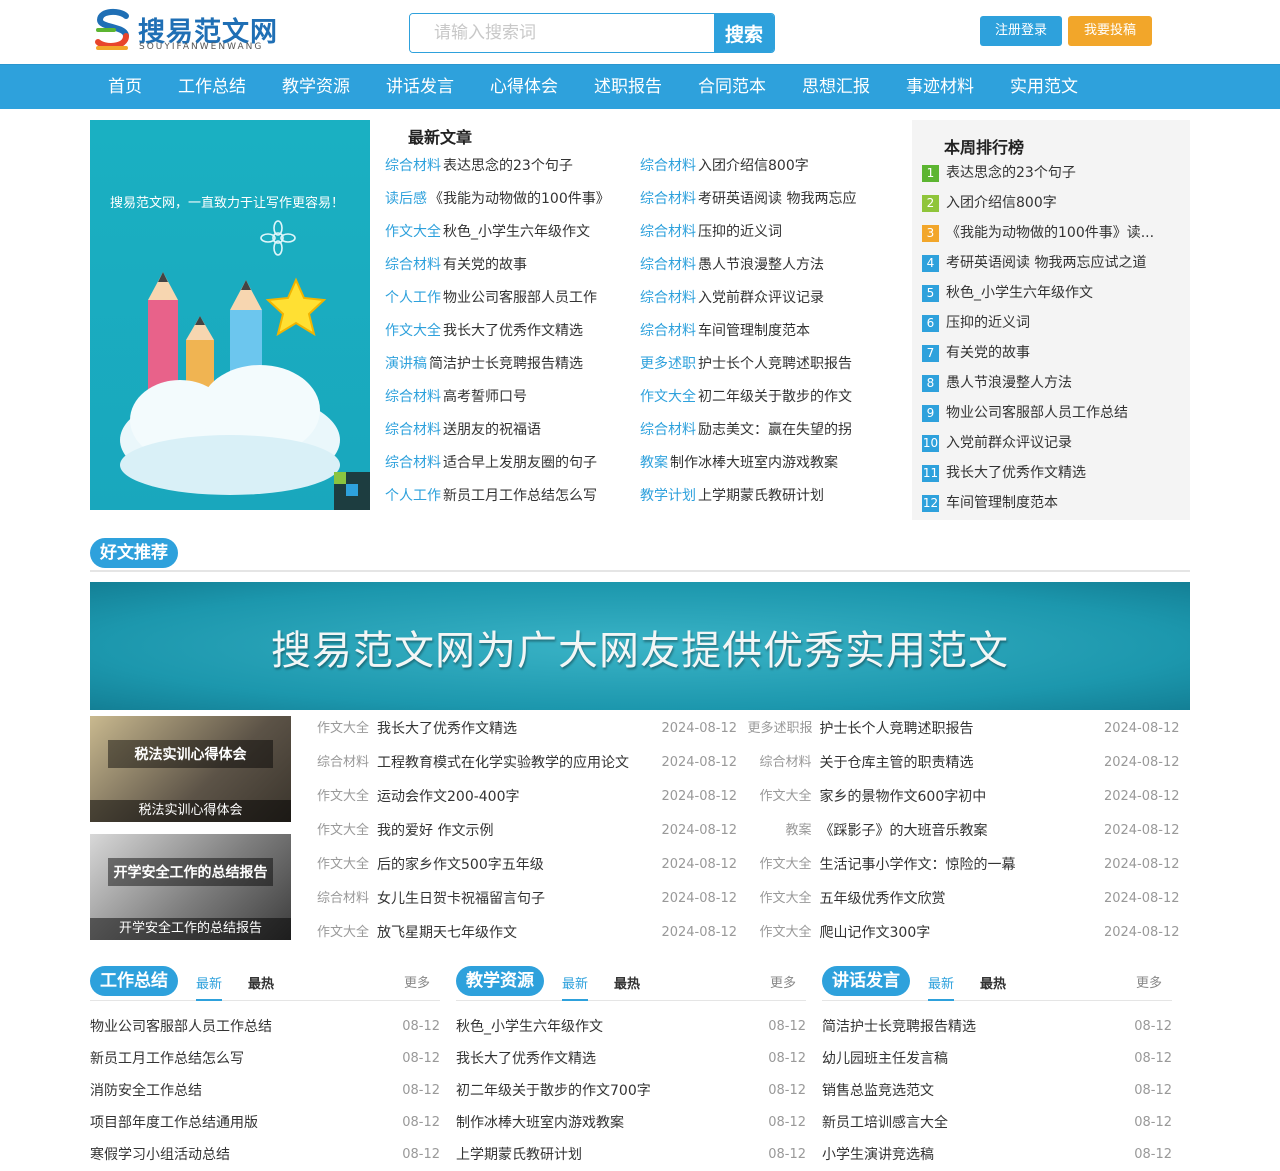 The height and width of the screenshot is (1171, 1280). Describe the element at coordinates (969, 933) in the screenshot. I see `recommend-item: 作文大全 爬山记作文300字 2024-08-12` at that location.